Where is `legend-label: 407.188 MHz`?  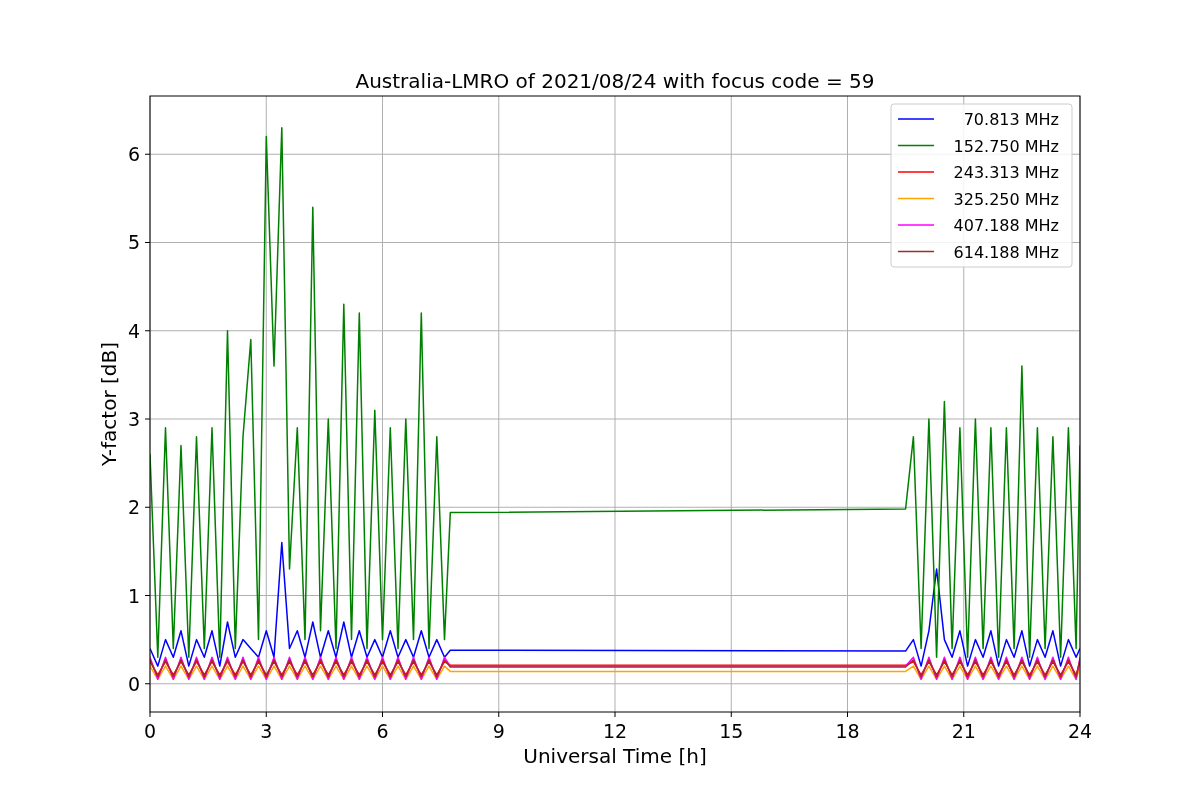
legend-label: 407.188 MHz is located at coordinates (1006, 225).